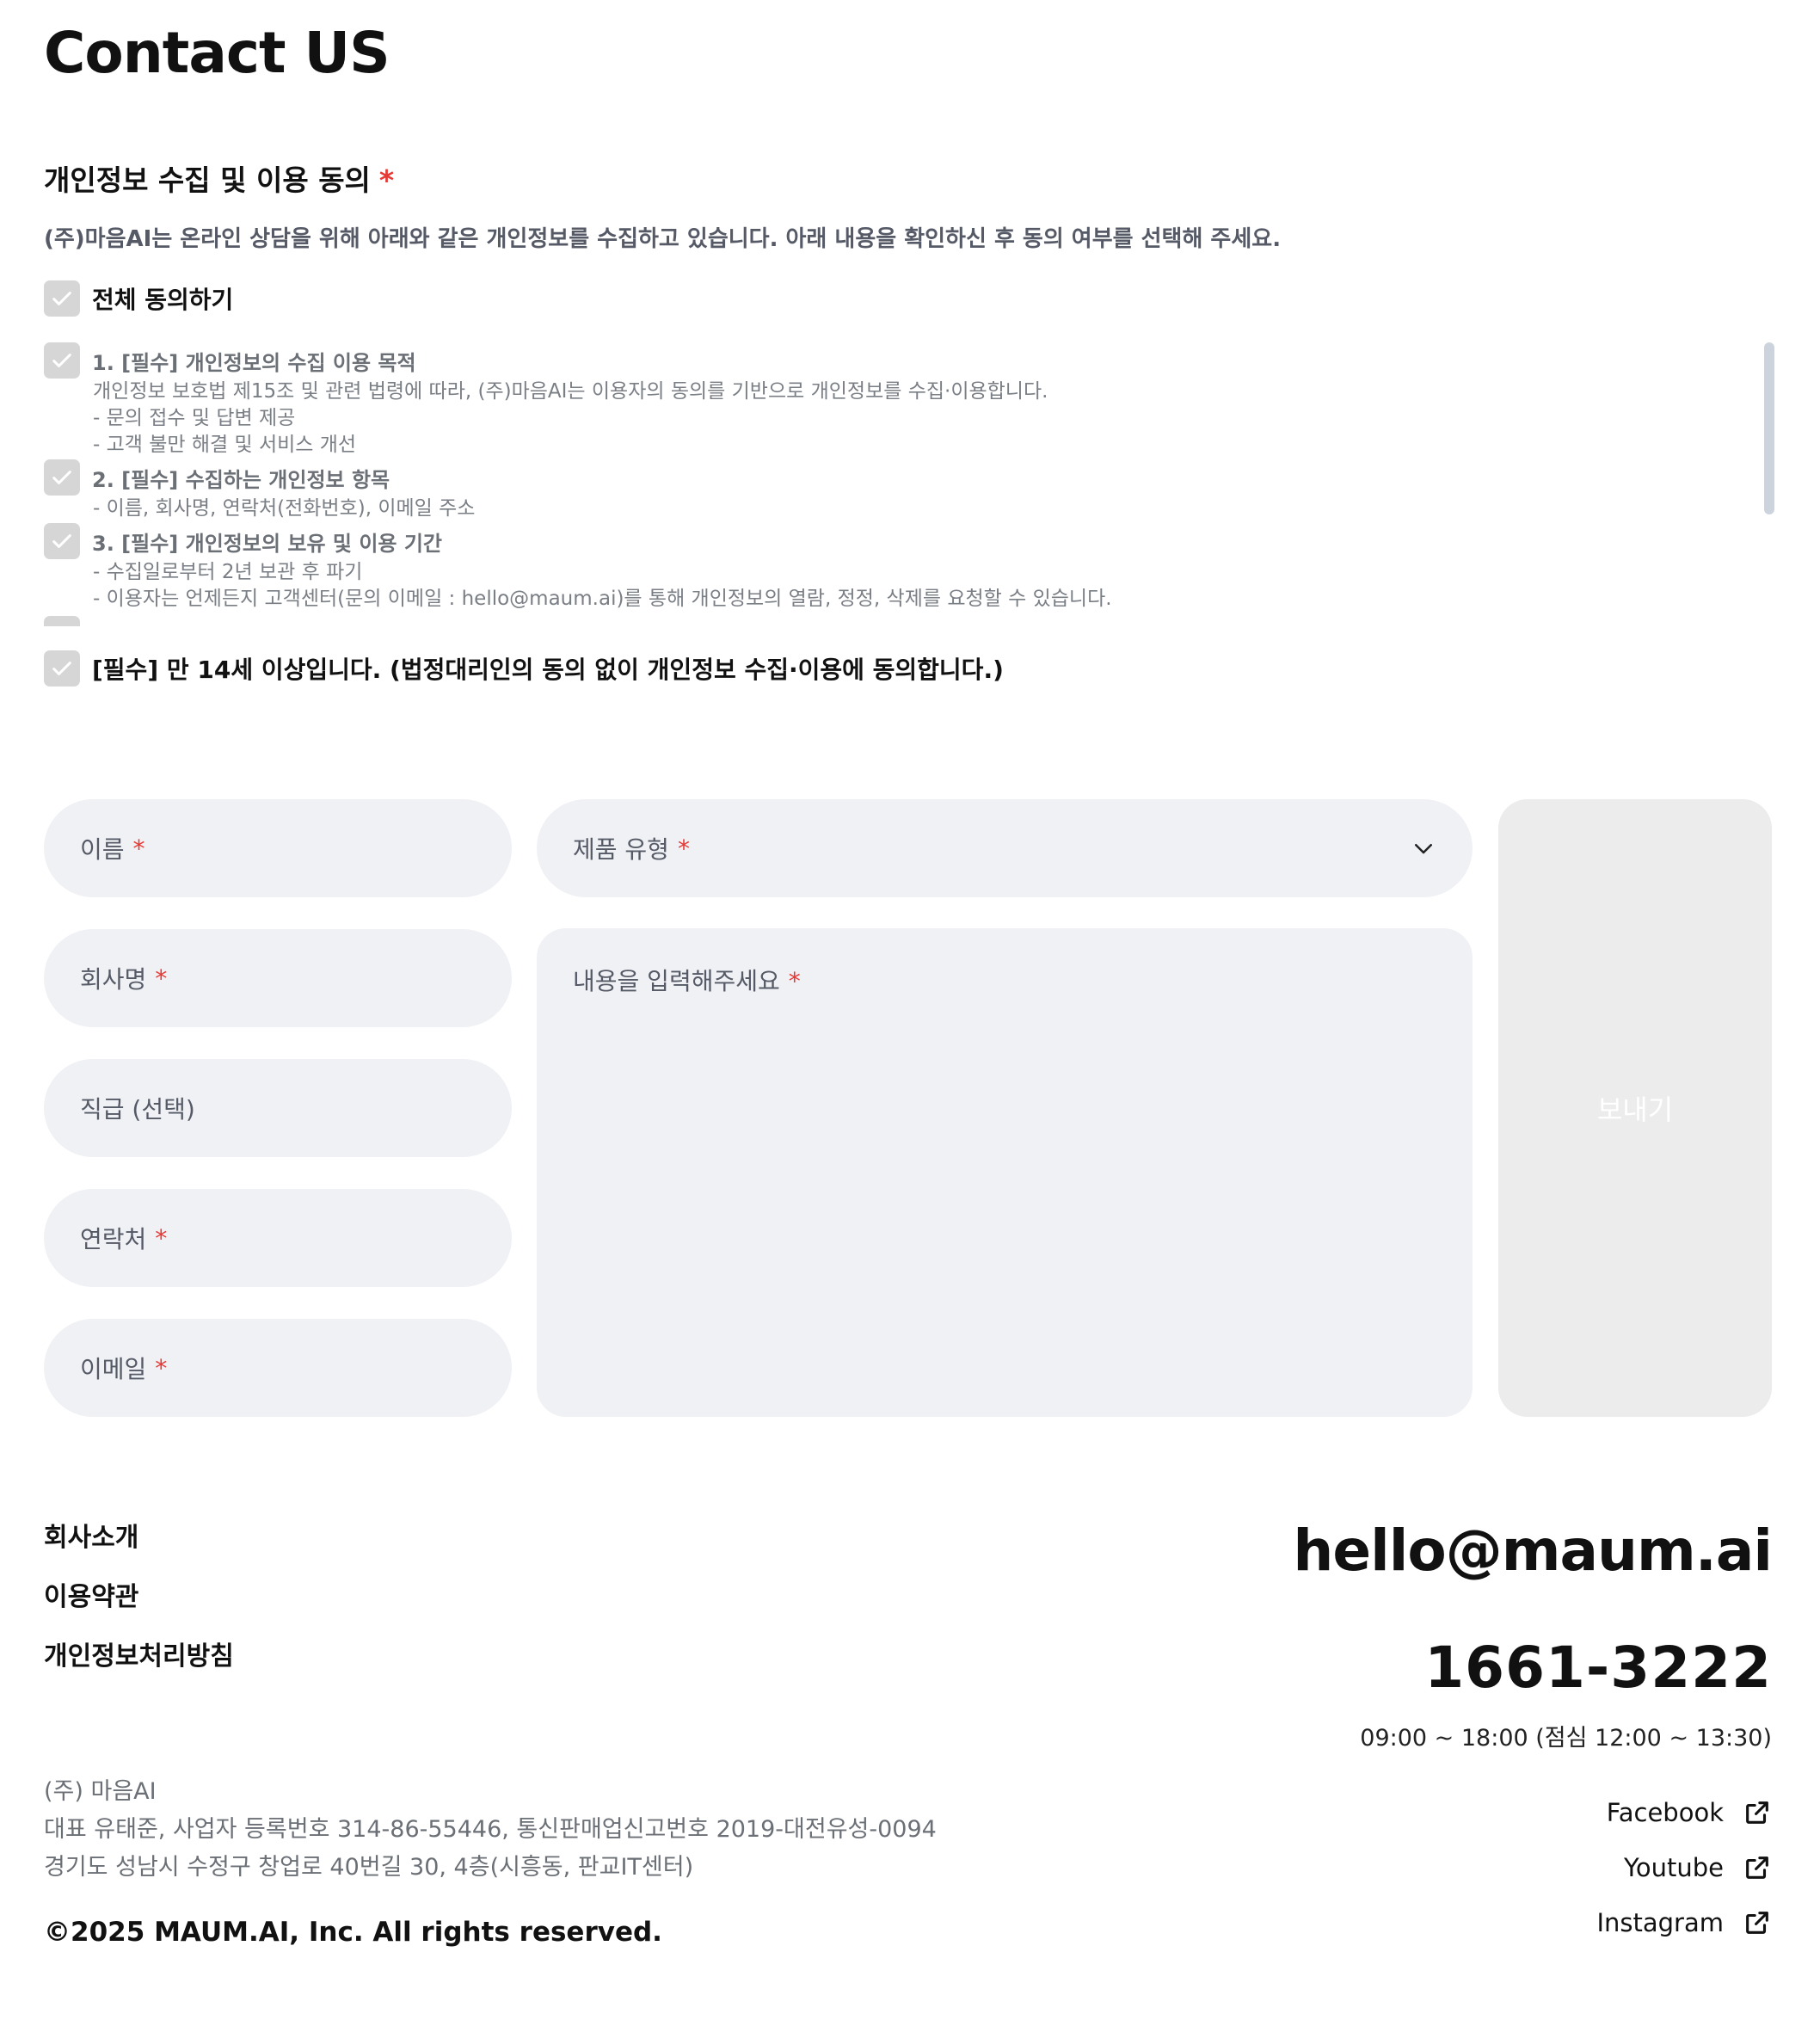  I want to click on page-title: Contact US, so click(217, 53).